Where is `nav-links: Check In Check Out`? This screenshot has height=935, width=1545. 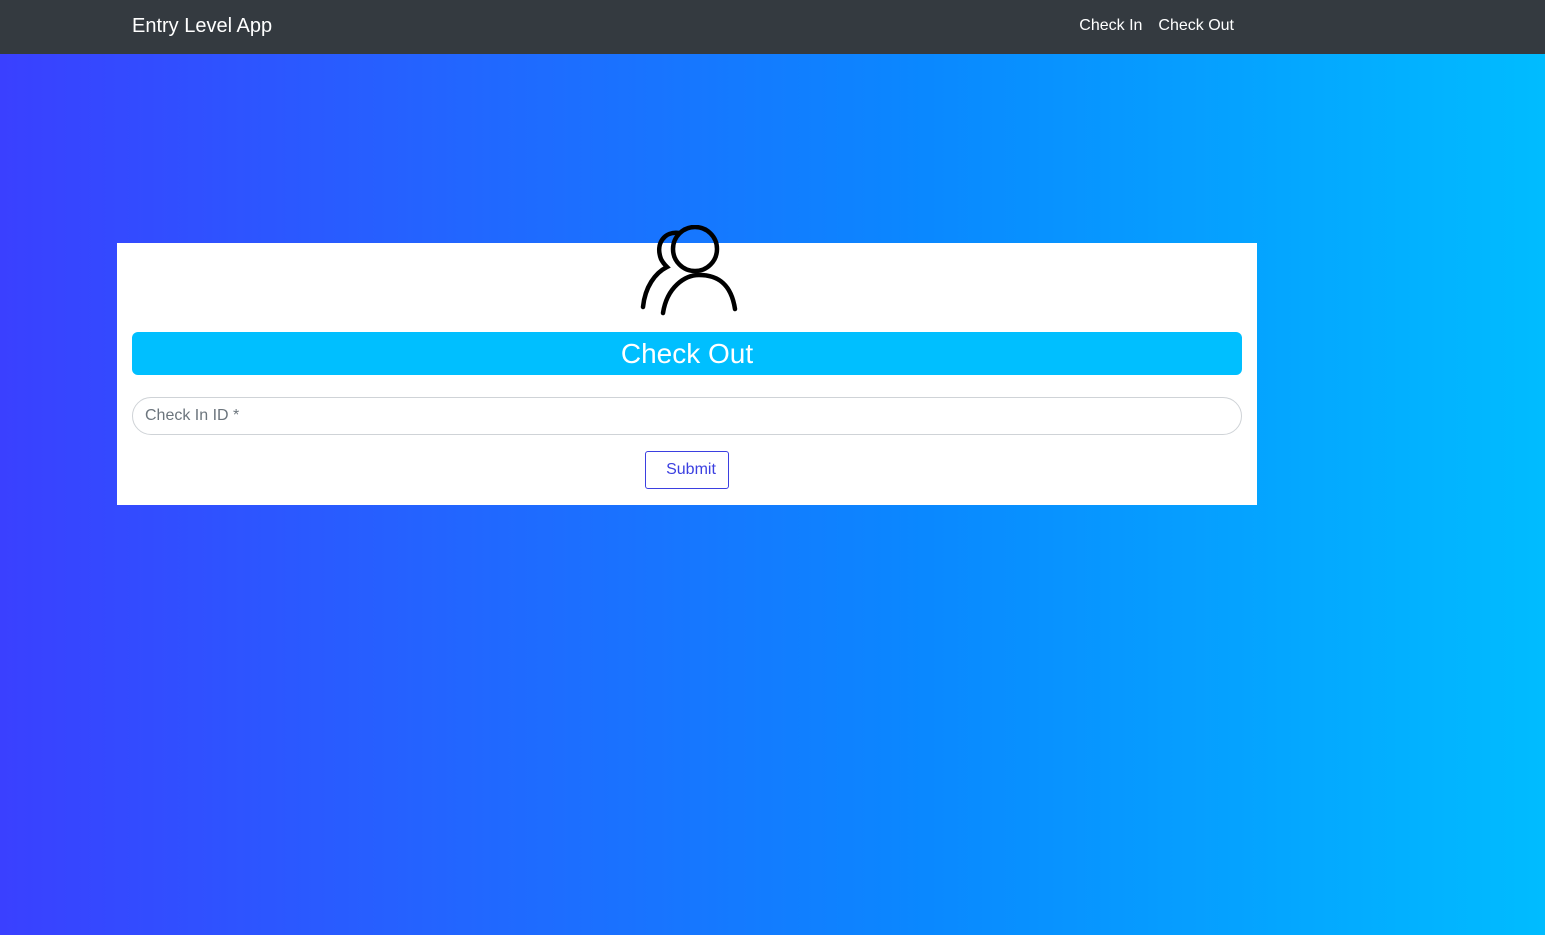 nav-links: Check In Check Out is located at coordinates (1156, 26).